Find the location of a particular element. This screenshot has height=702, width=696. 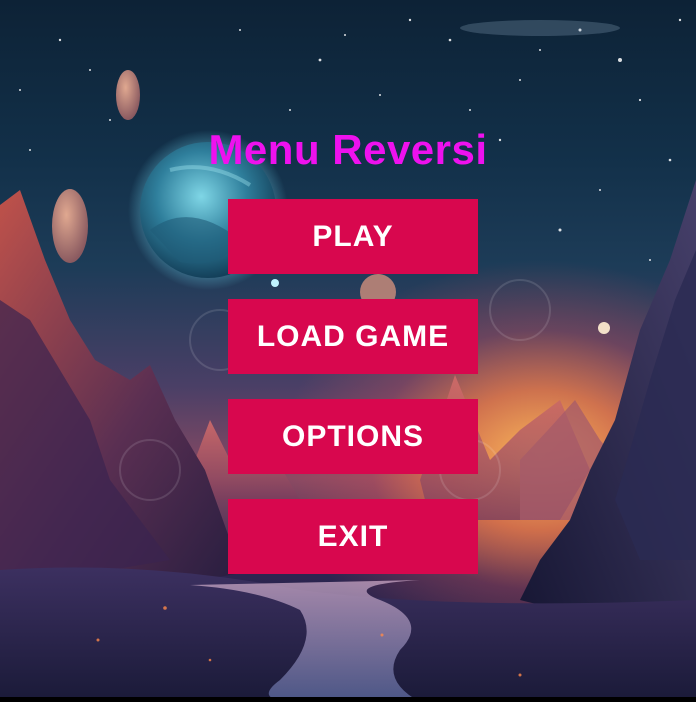

play-button: PLAY is located at coordinates (353, 236).